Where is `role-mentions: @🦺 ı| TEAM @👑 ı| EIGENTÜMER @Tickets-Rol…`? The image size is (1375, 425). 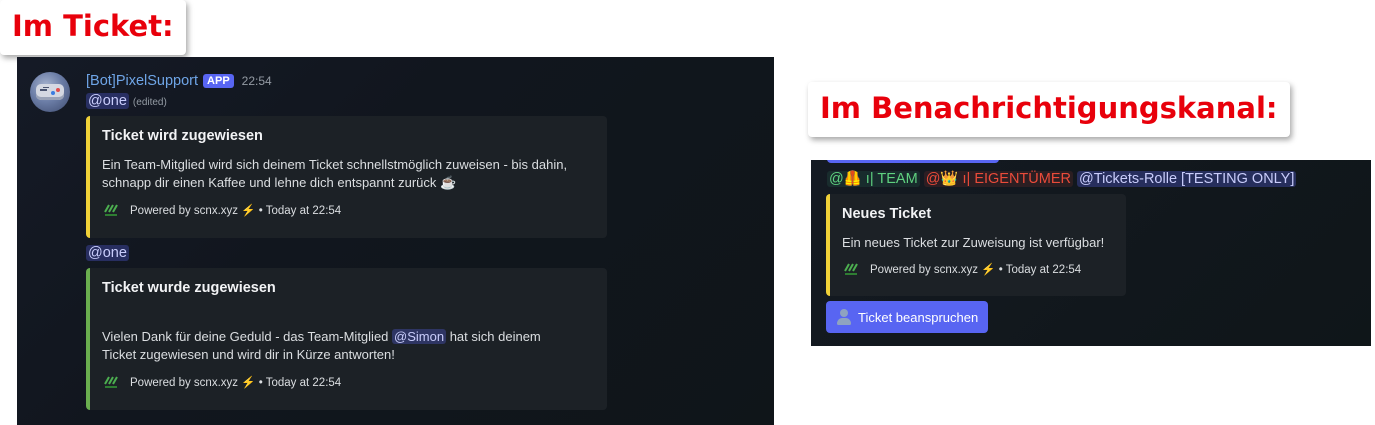
role-mentions: @🦺 ı| TEAM @👑 ı| EIGENTÜMER @Tickets-Rol… is located at coordinates (1062, 178).